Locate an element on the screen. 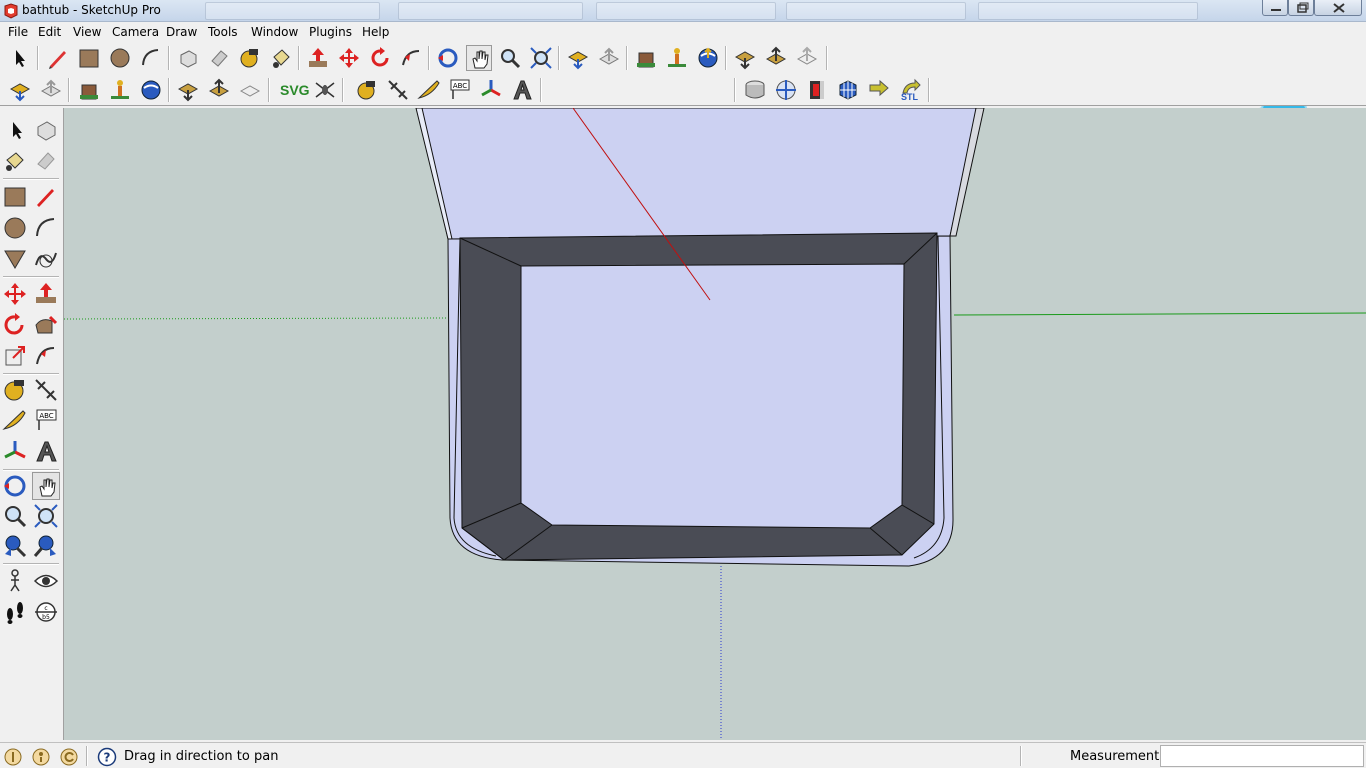 This screenshot has width=1366, height=768. protractor-tool-button is located at coordinates (429, 90).